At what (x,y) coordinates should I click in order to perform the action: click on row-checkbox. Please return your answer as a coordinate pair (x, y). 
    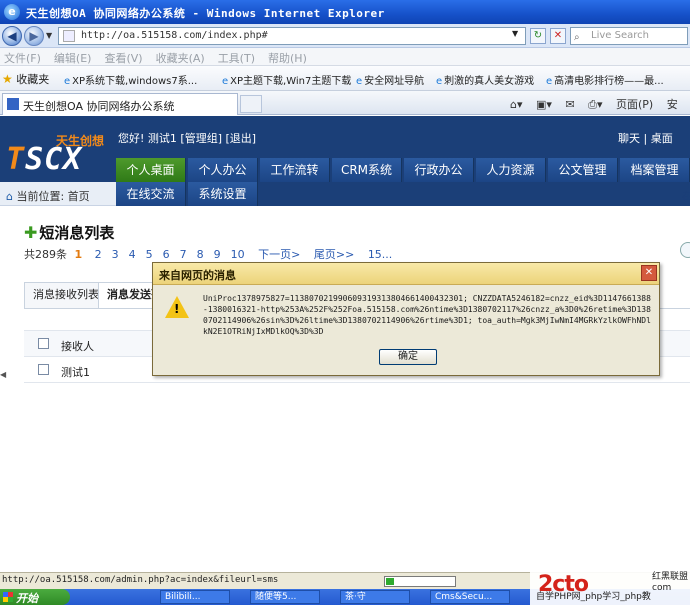
    Looking at the image, I should click on (43, 369).